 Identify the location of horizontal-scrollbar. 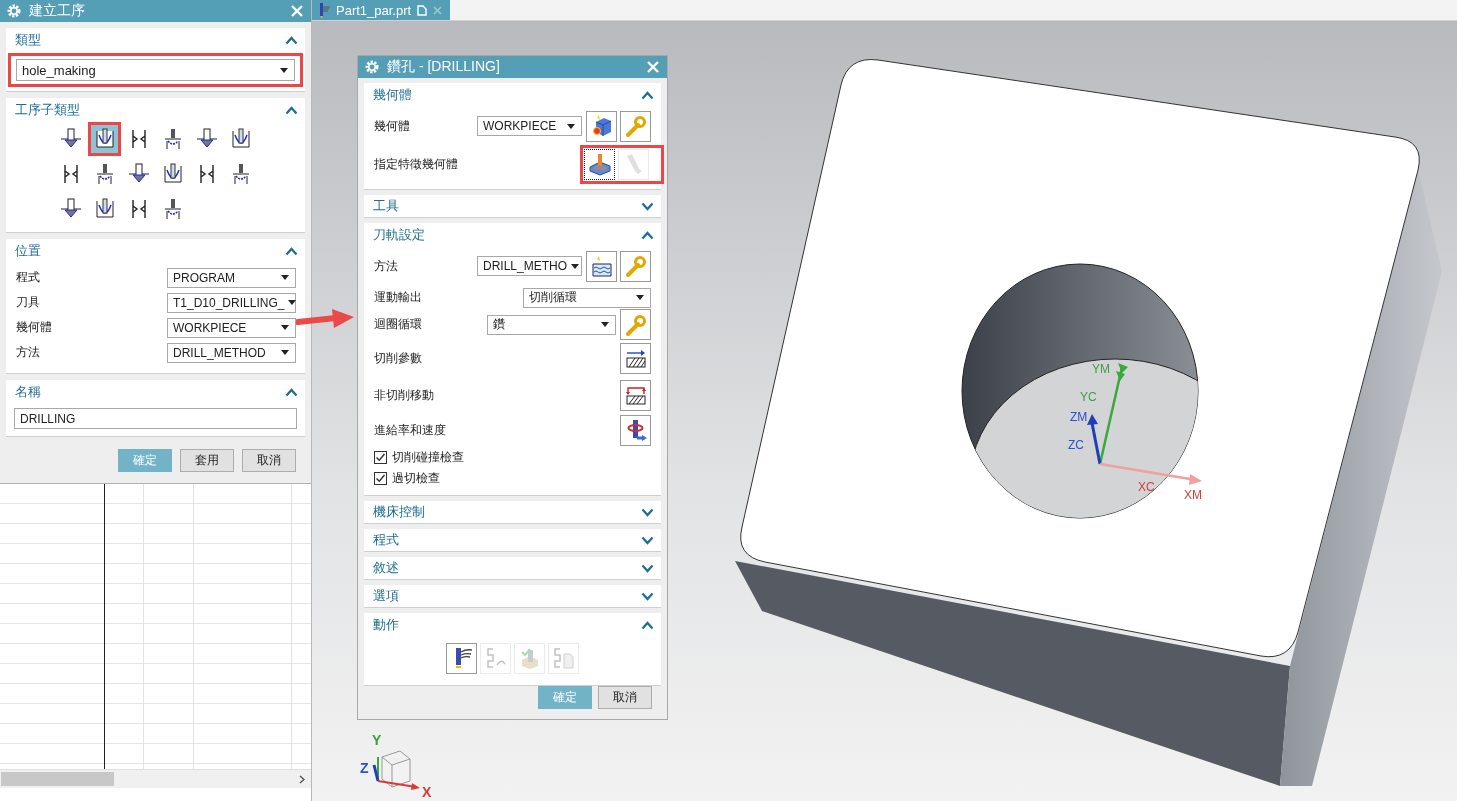
(155, 778).